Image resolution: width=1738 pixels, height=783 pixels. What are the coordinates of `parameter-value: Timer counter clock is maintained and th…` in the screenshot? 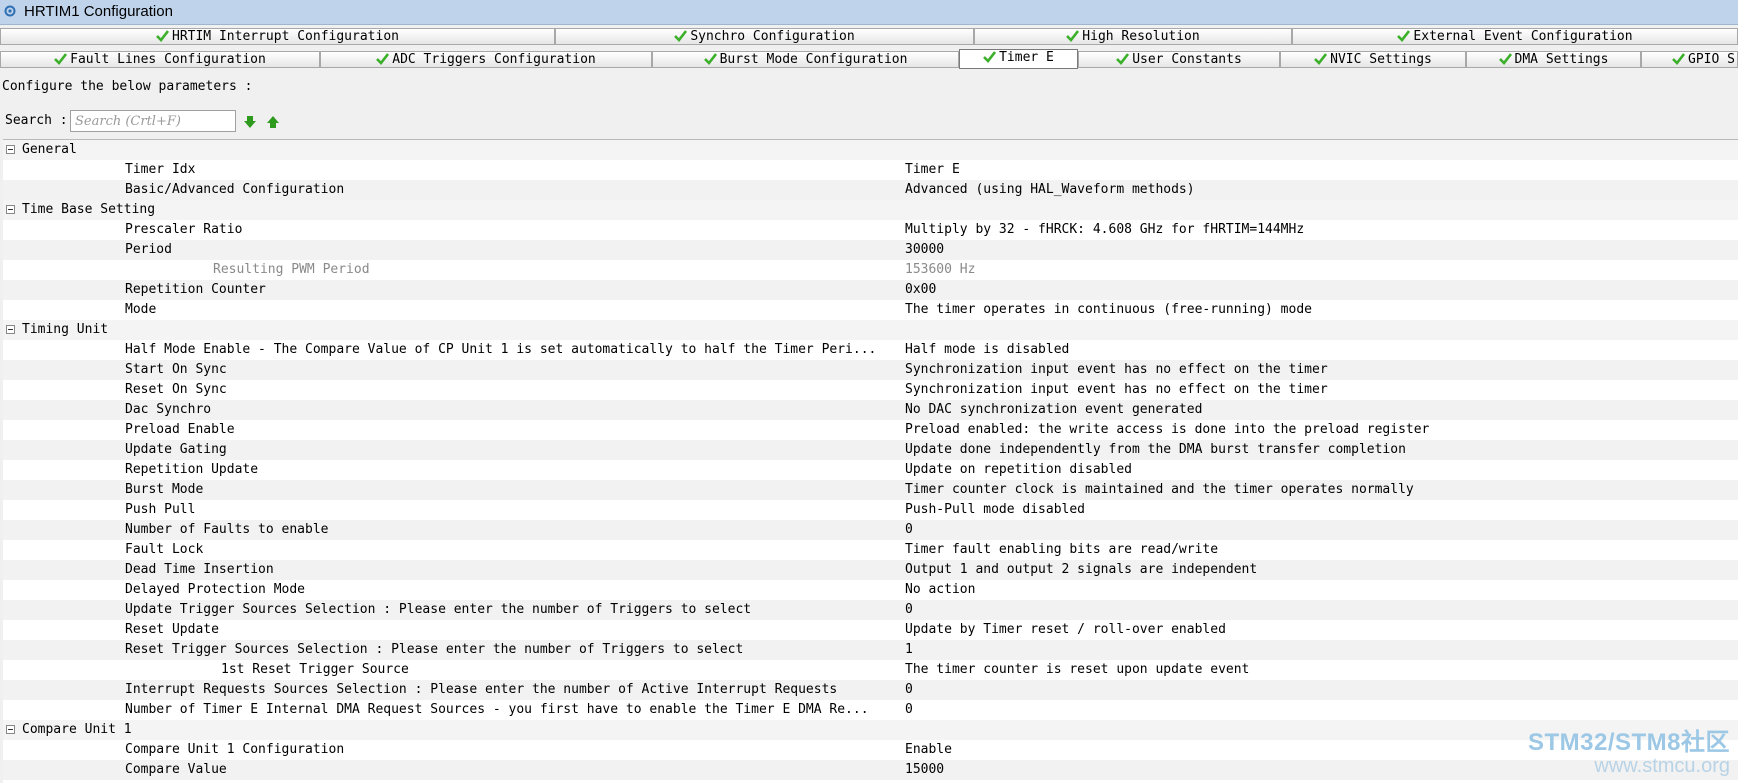 It's located at (1159, 490).